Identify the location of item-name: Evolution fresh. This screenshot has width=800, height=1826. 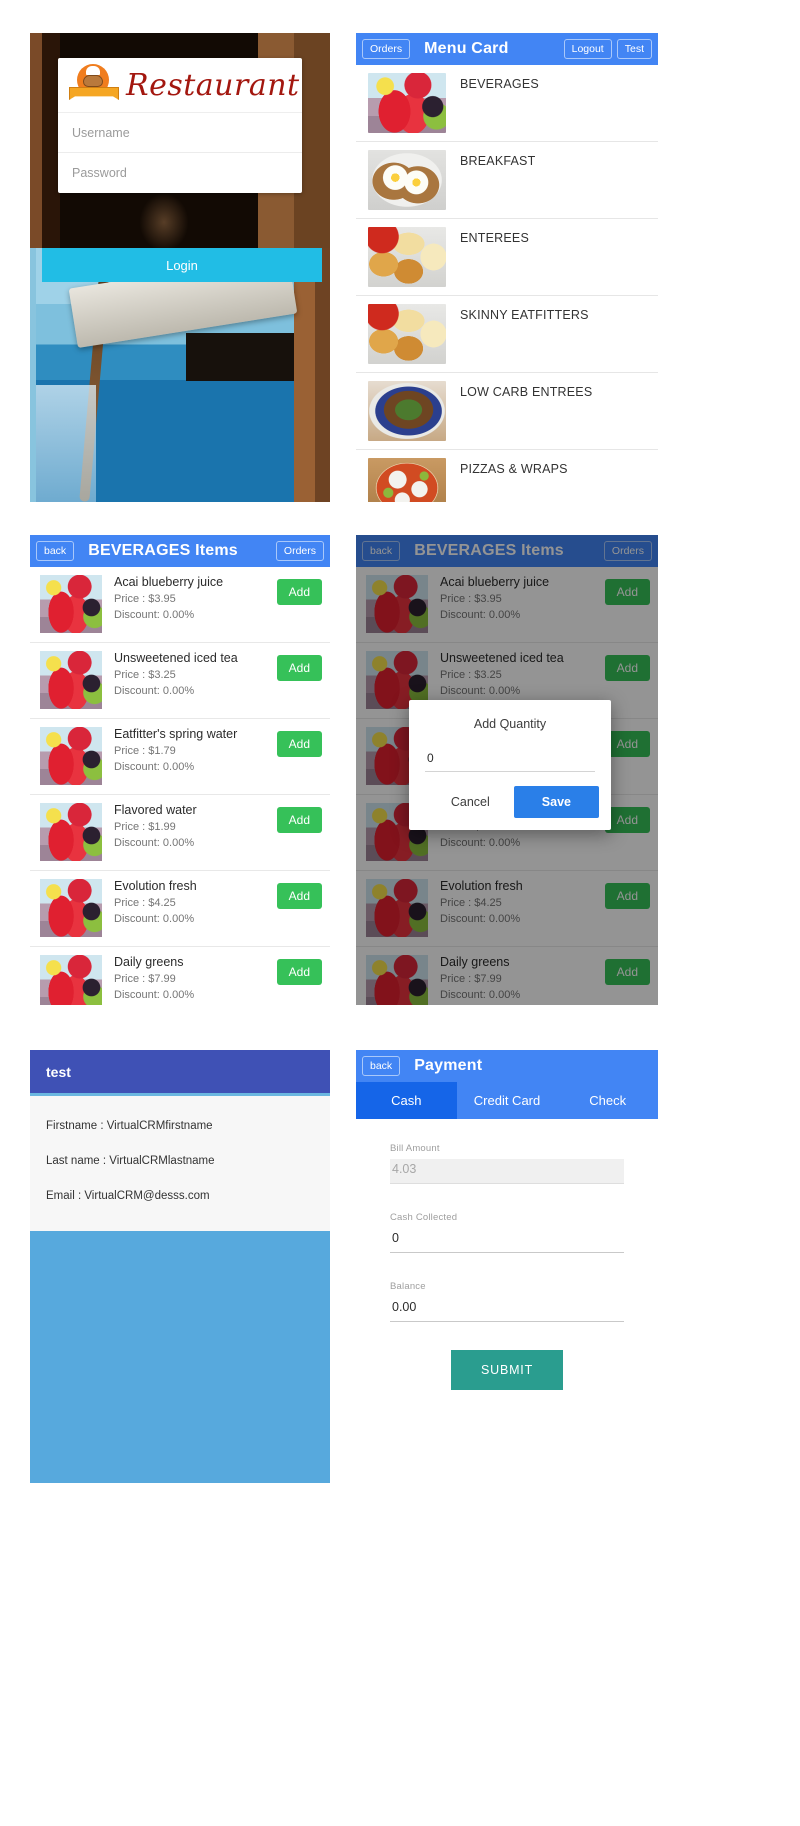
(155, 886).